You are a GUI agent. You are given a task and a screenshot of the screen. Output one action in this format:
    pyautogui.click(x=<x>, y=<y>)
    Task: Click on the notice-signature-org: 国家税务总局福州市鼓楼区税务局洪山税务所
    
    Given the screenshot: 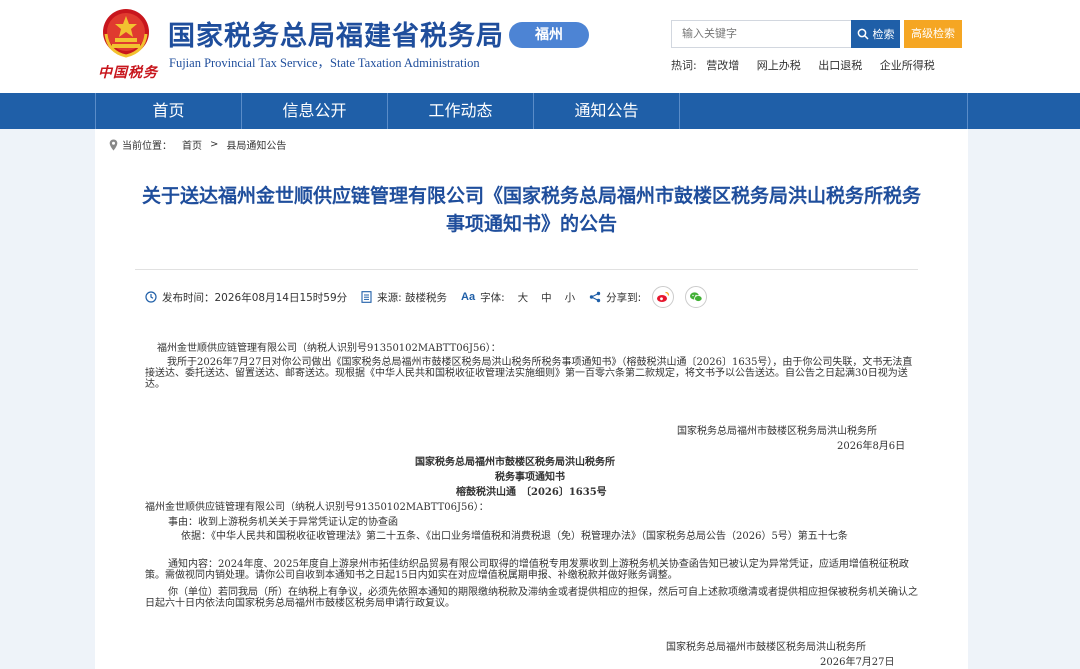 What is the action you would take?
    pyautogui.click(x=766, y=647)
    